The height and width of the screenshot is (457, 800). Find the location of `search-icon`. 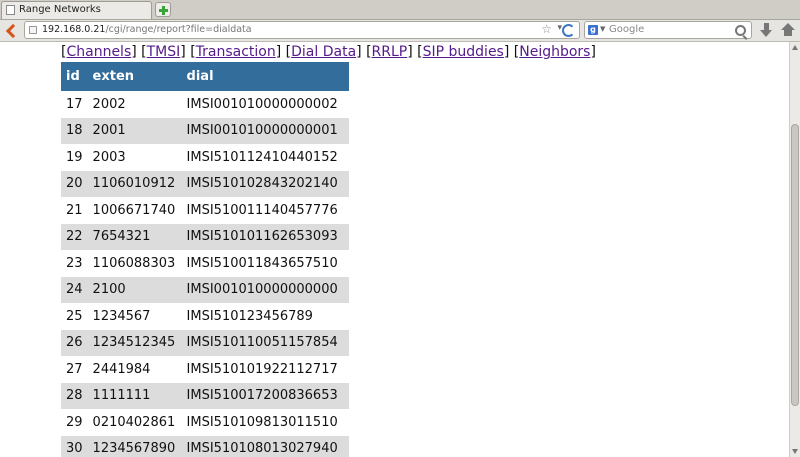

search-icon is located at coordinates (740, 30).